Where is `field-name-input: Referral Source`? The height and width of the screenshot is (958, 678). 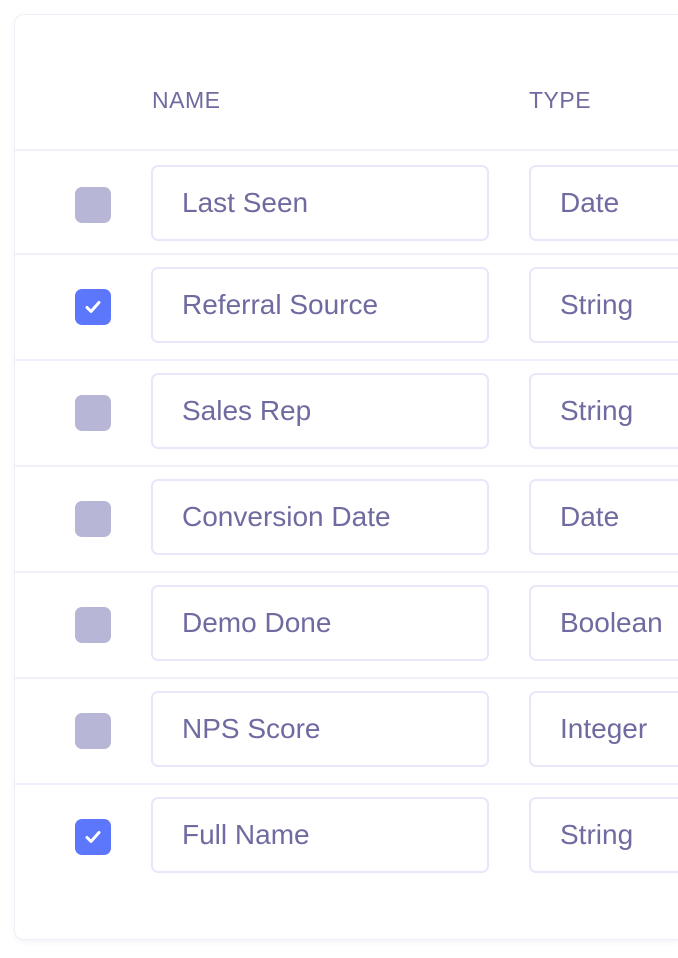 field-name-input: Referral Source is located at coordinates (320, 305).